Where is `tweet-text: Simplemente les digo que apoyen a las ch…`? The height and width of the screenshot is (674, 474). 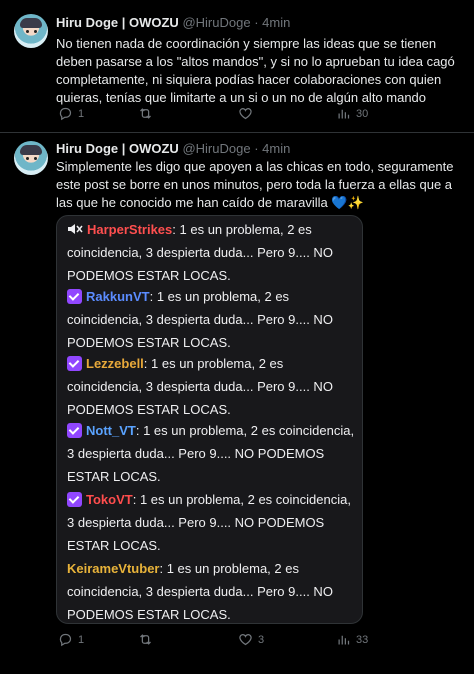
tweet-text: Simplemente les digo que apoyen a las ch… is located at coordinates (255, 184).